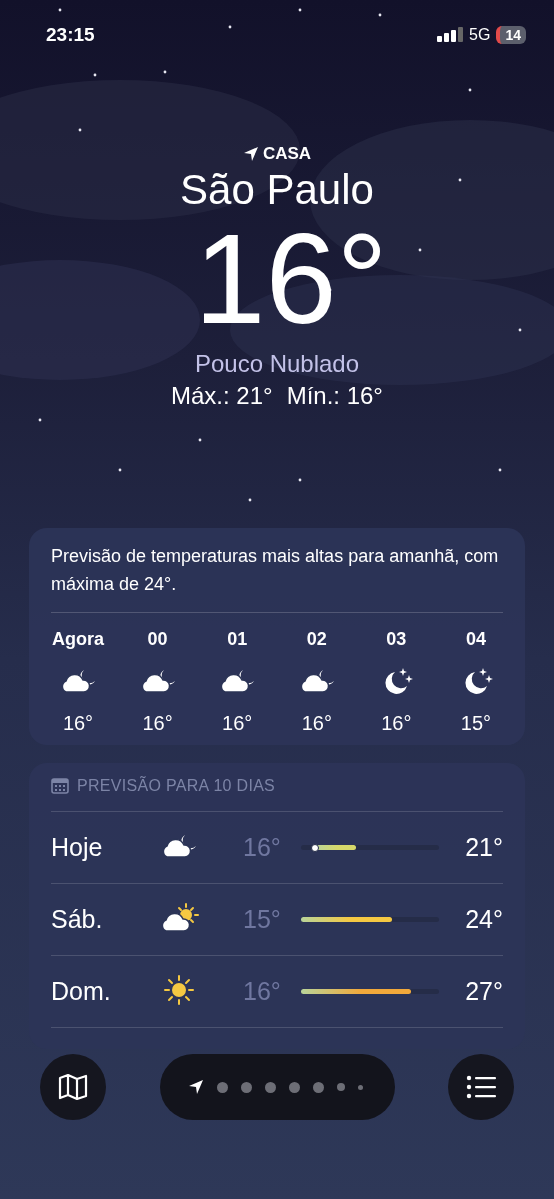 The width and height of the screenshot is (554, 1199). Describe the element at coordinates (484, 847) in the screenshot. I see `high-temperature: 21°` at that location.